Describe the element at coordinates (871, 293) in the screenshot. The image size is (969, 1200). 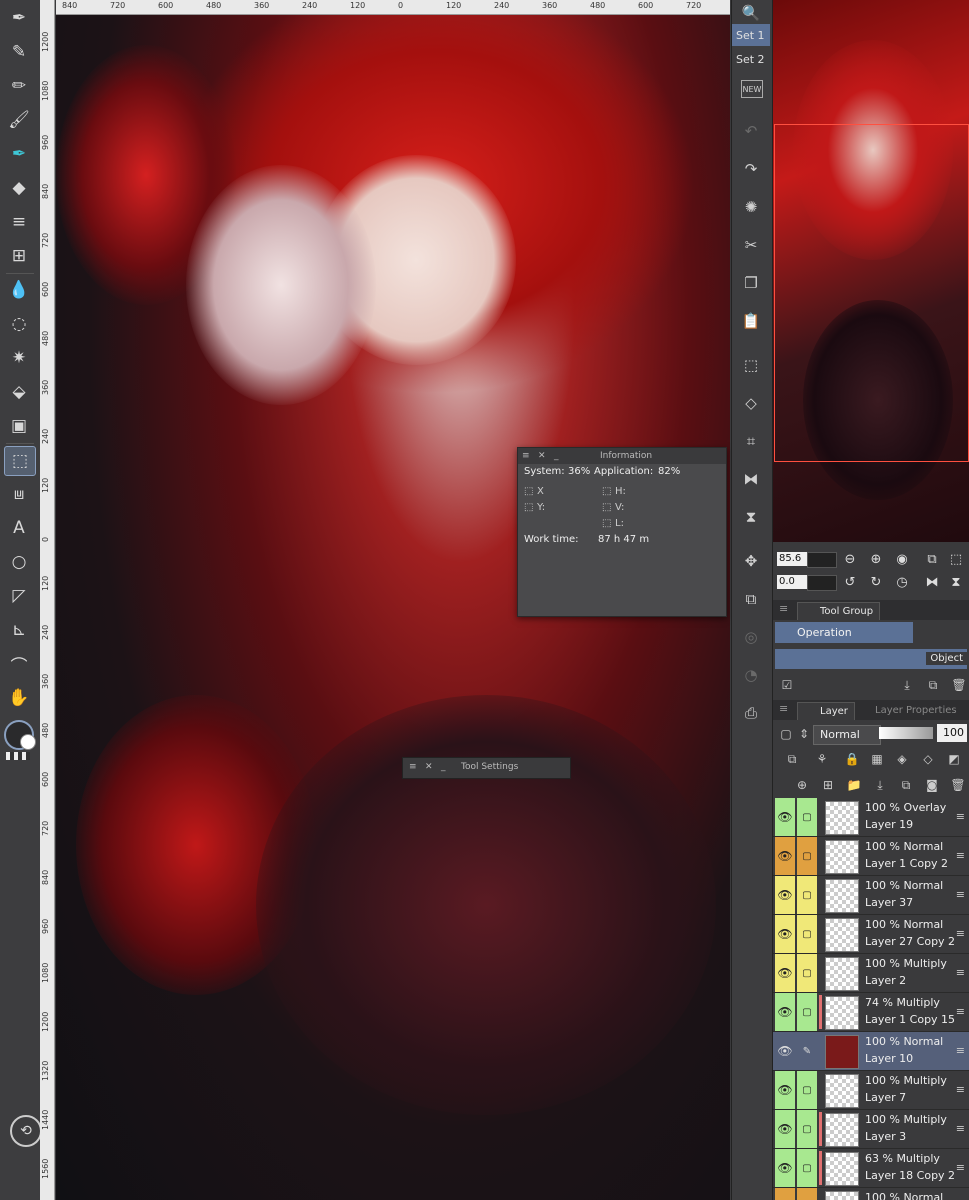
I see `navigator-viewport-frame` at that location.